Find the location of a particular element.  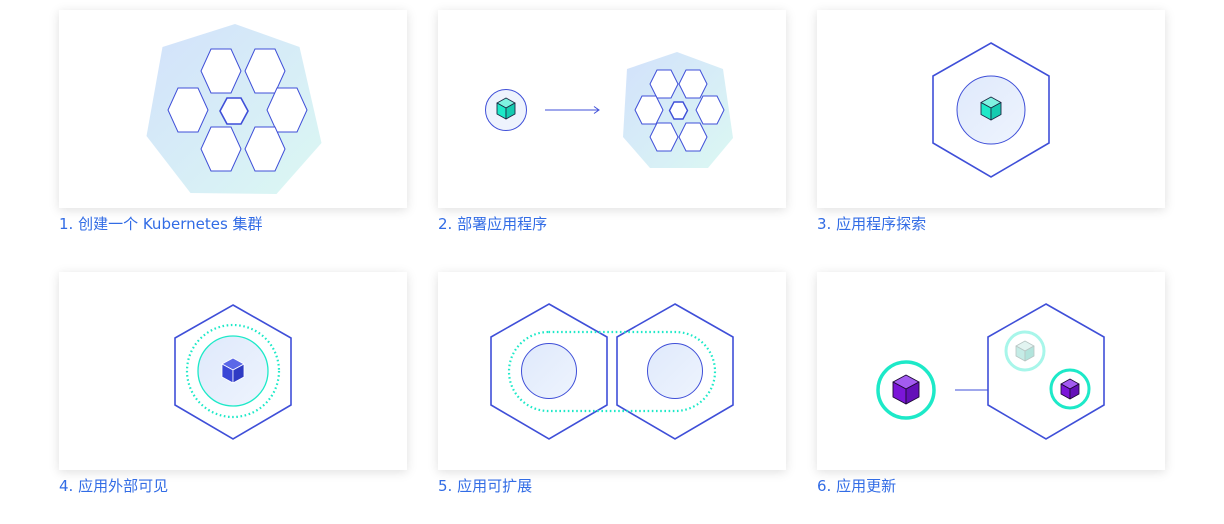

scale-app-icon is located at coordinates (612, 371).